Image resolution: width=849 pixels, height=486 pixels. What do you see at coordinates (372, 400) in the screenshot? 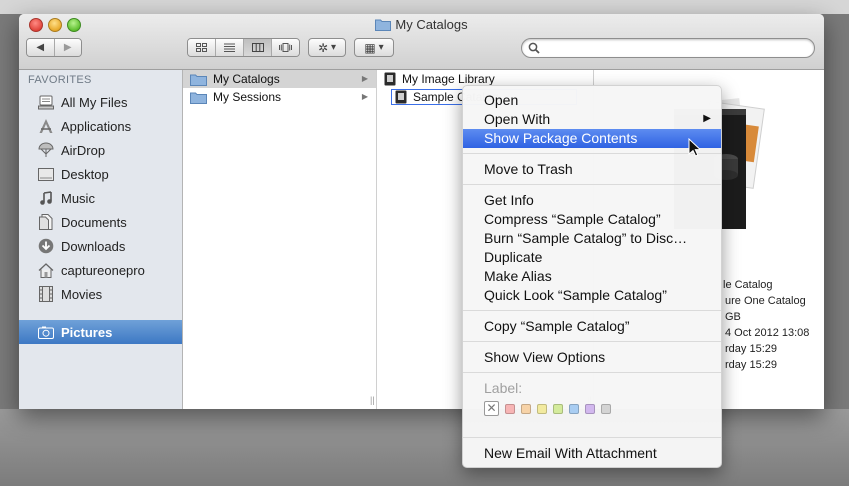
I see `column-resize-handle: ||` at bounding box center [372, 400].